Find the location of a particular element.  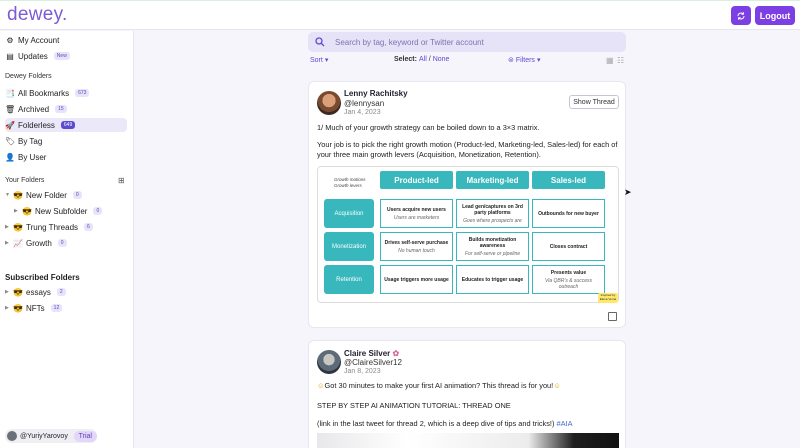

select-all-link: All is located at coordinates (423, 59).